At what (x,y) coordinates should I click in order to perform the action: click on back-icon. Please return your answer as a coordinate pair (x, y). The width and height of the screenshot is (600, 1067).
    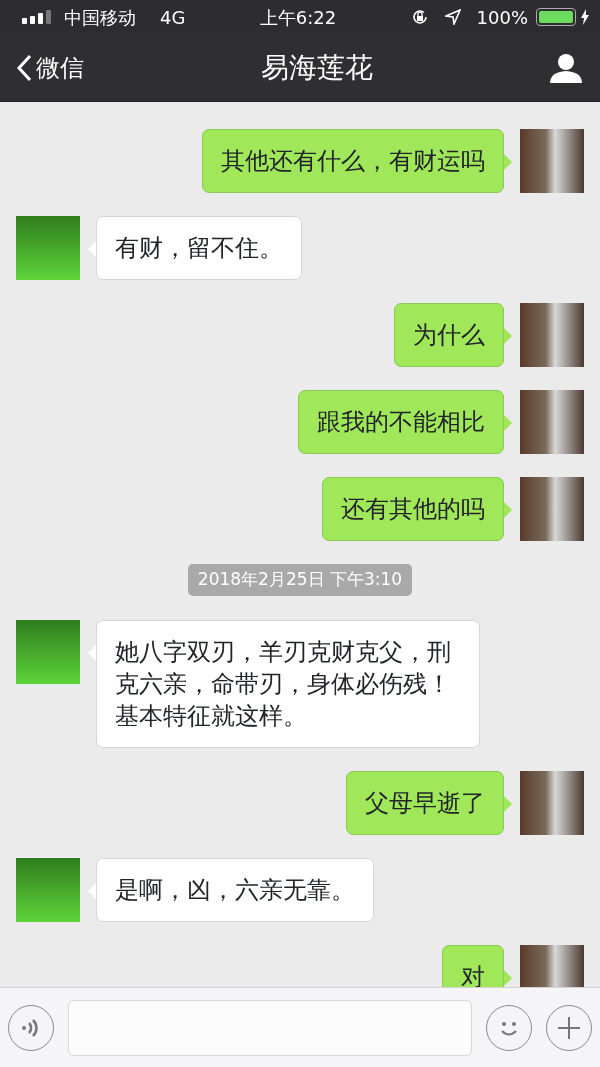
    Looking at the image, I should click on (24, 67).